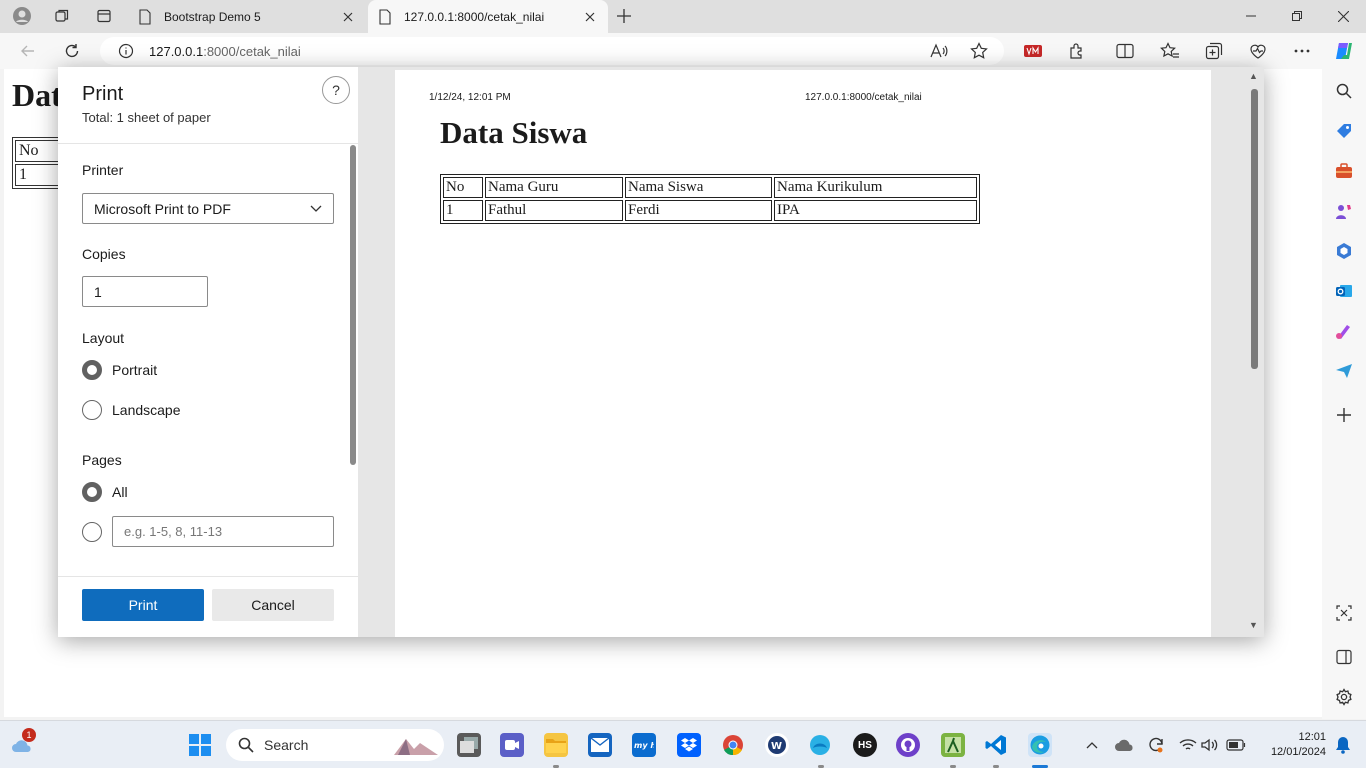 The image size is (1366, 768). I want to click on more-options-icon, so click(1302, 51).